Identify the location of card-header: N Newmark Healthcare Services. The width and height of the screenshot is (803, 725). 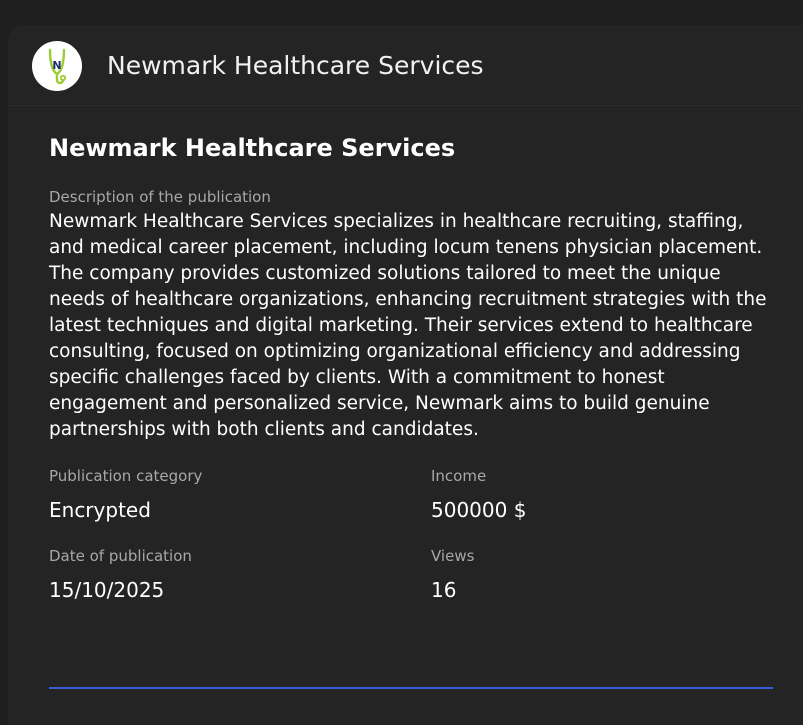
(405, 65).